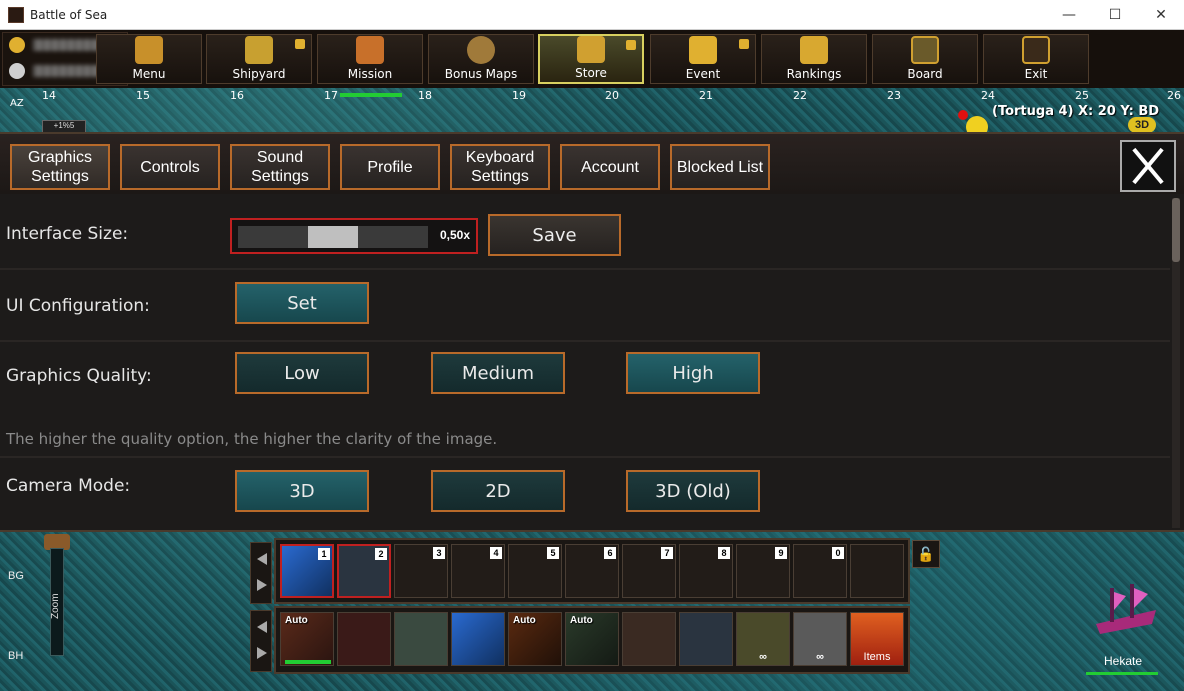 Image resolution: width=1184 pixels, height=691 pixels. Describe the element at coordinates (60, 167) in the screenshot. I see `tab-graphics-settings: Graphics Settings` at that location.